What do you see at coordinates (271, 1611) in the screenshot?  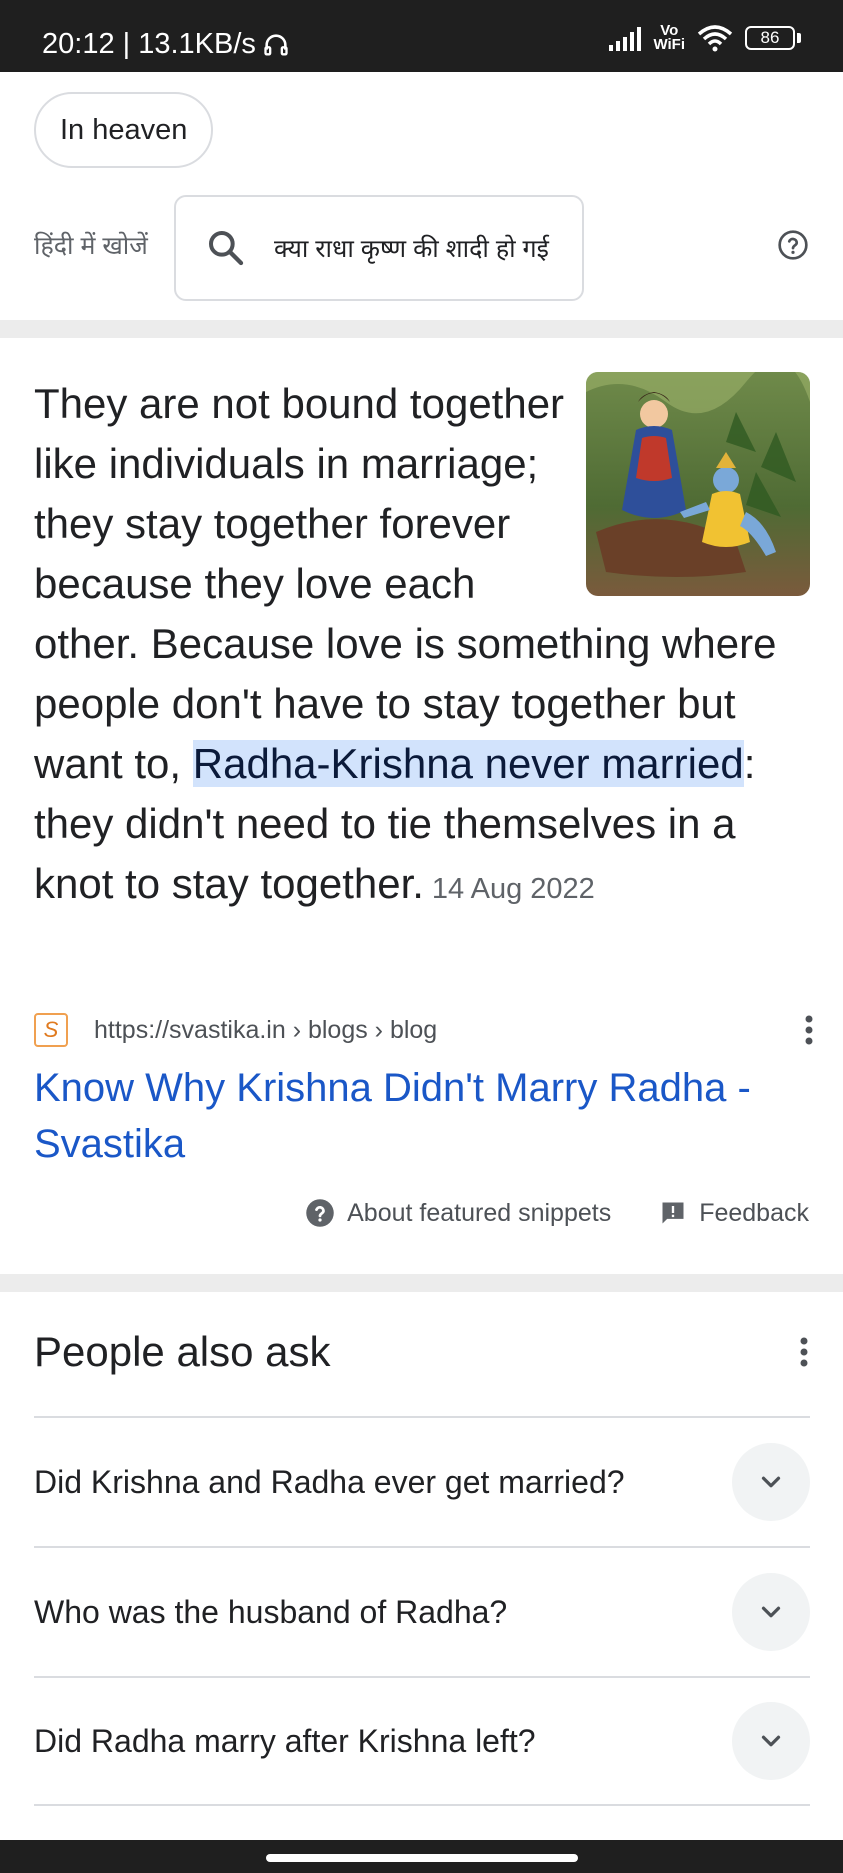 I see `paa-question-text: Who was the husband of Radha?` at bounding box center [271, 1611].